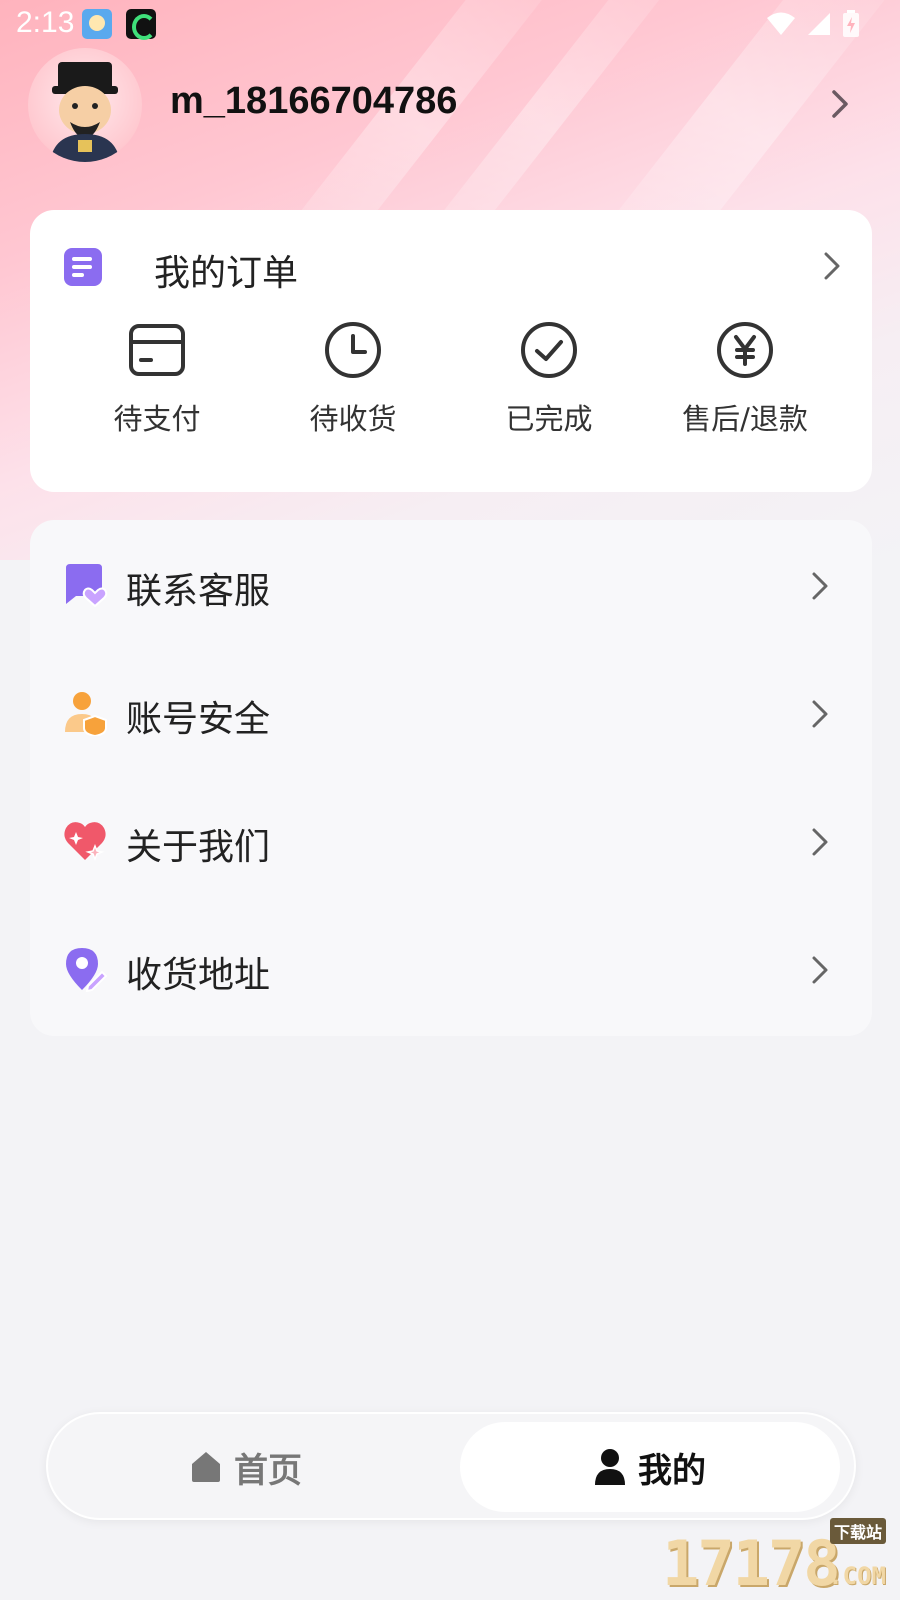 Image resolution: width=900 pixels, height=1600 pixels. I want to click on status-bar: 2:13, so click(450, 24).